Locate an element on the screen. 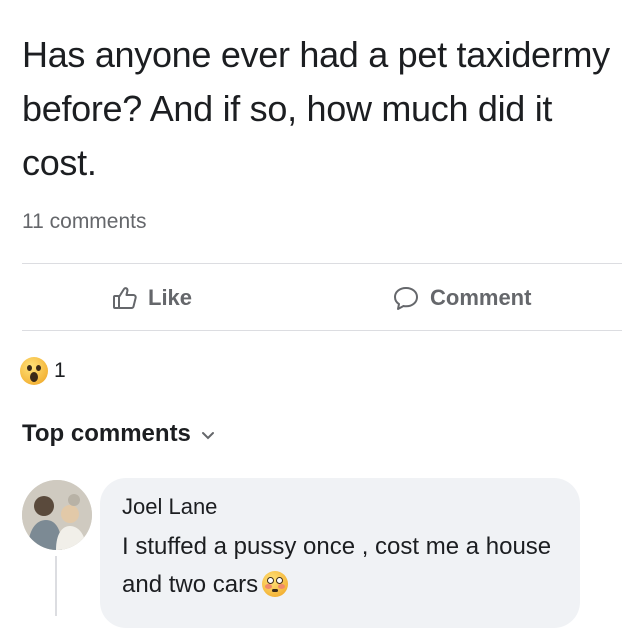  like-button: Like is located at coordinates (152, 298).